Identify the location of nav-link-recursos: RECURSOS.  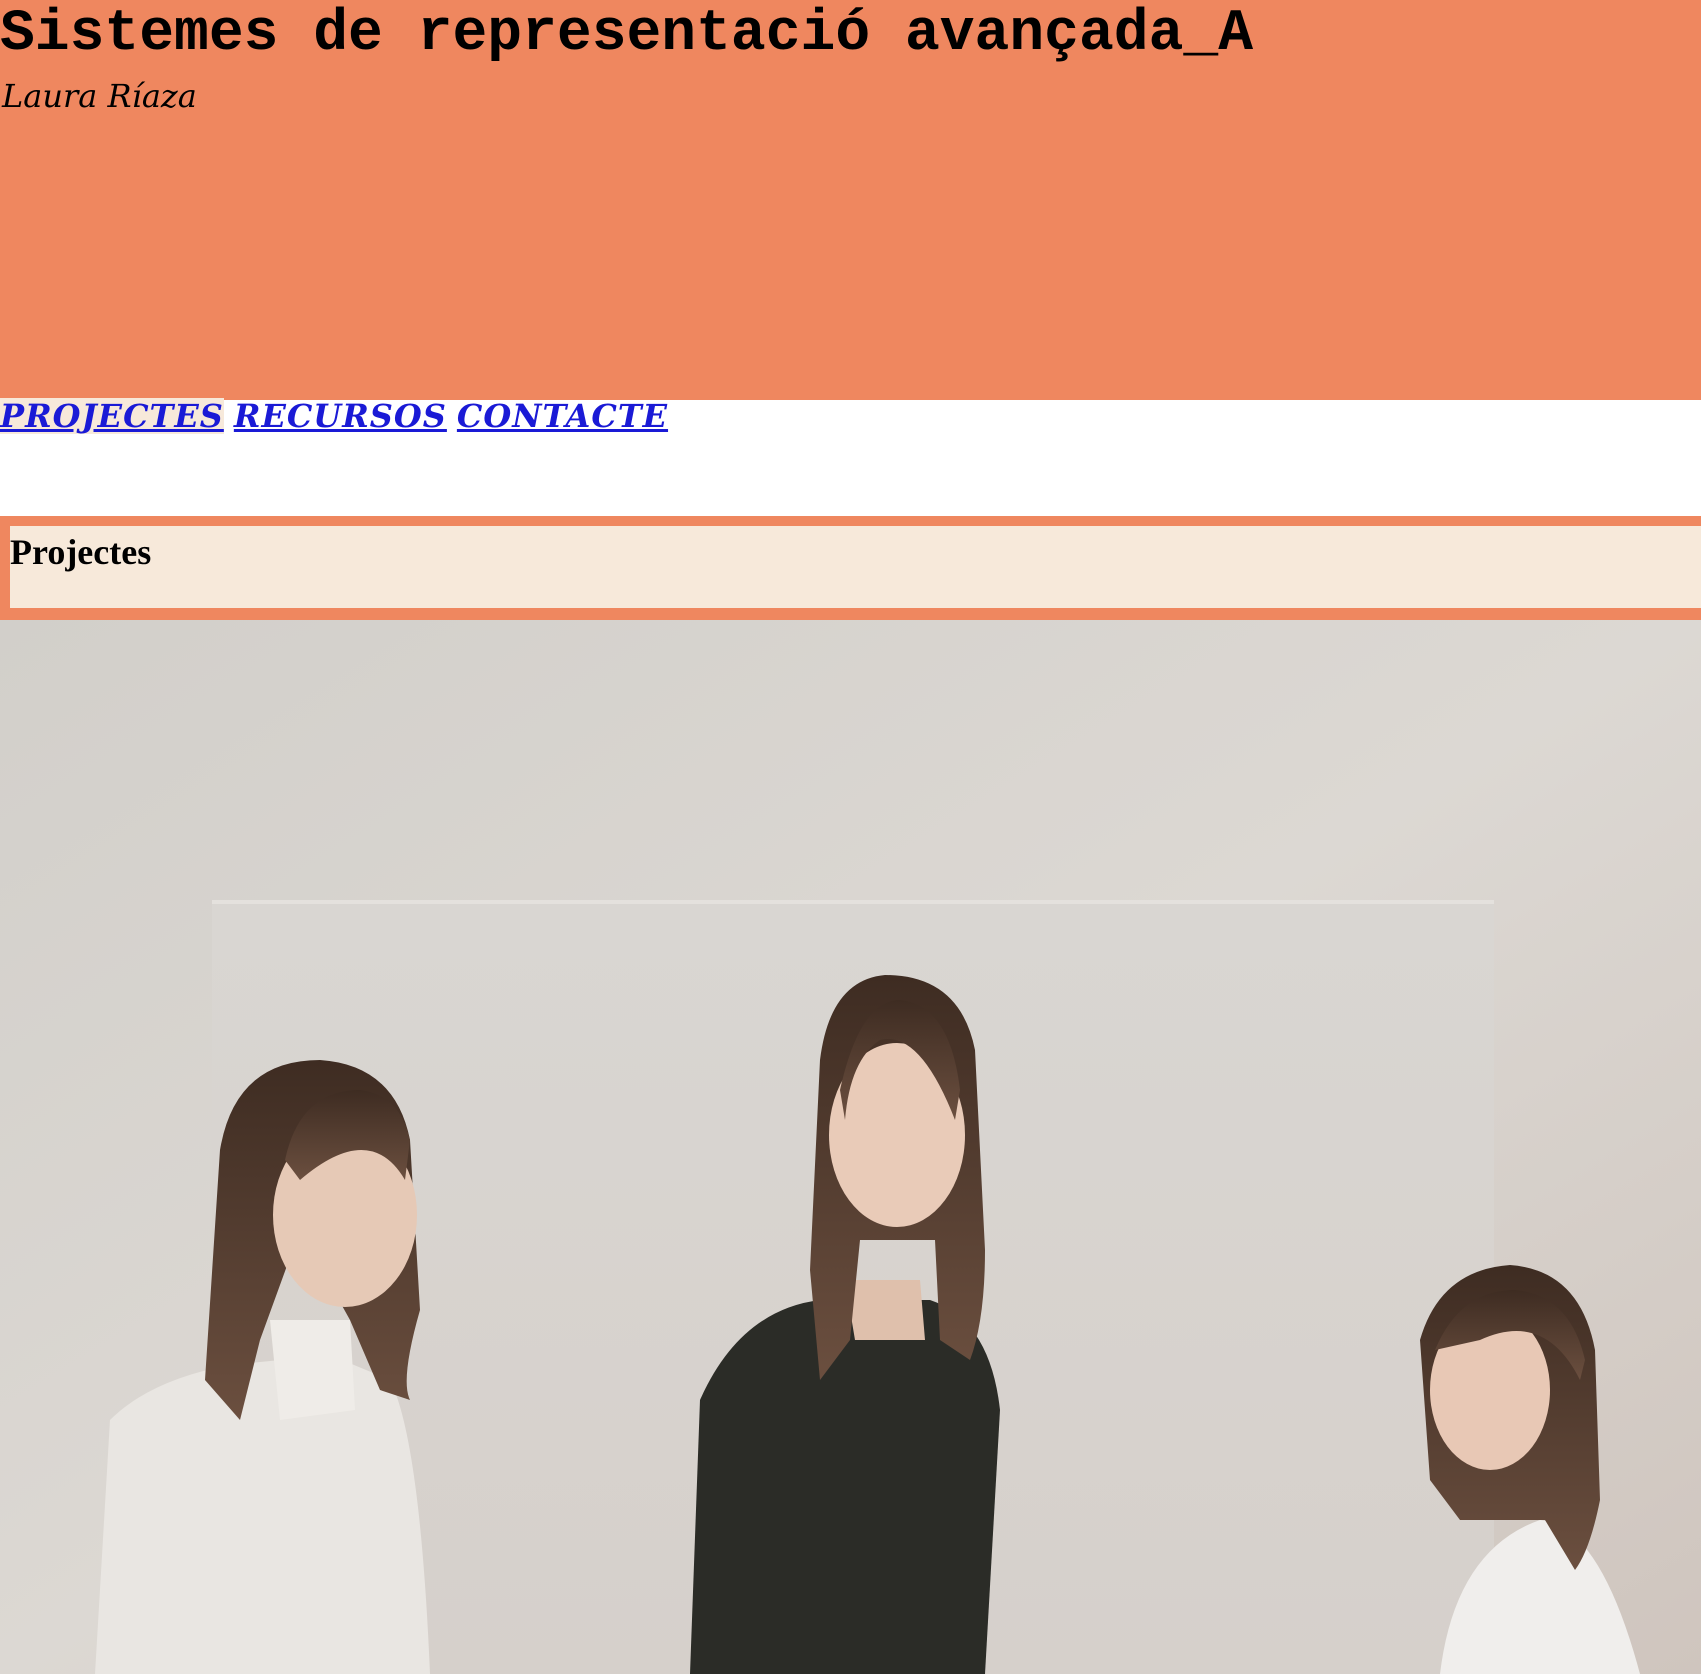
(340, 416).